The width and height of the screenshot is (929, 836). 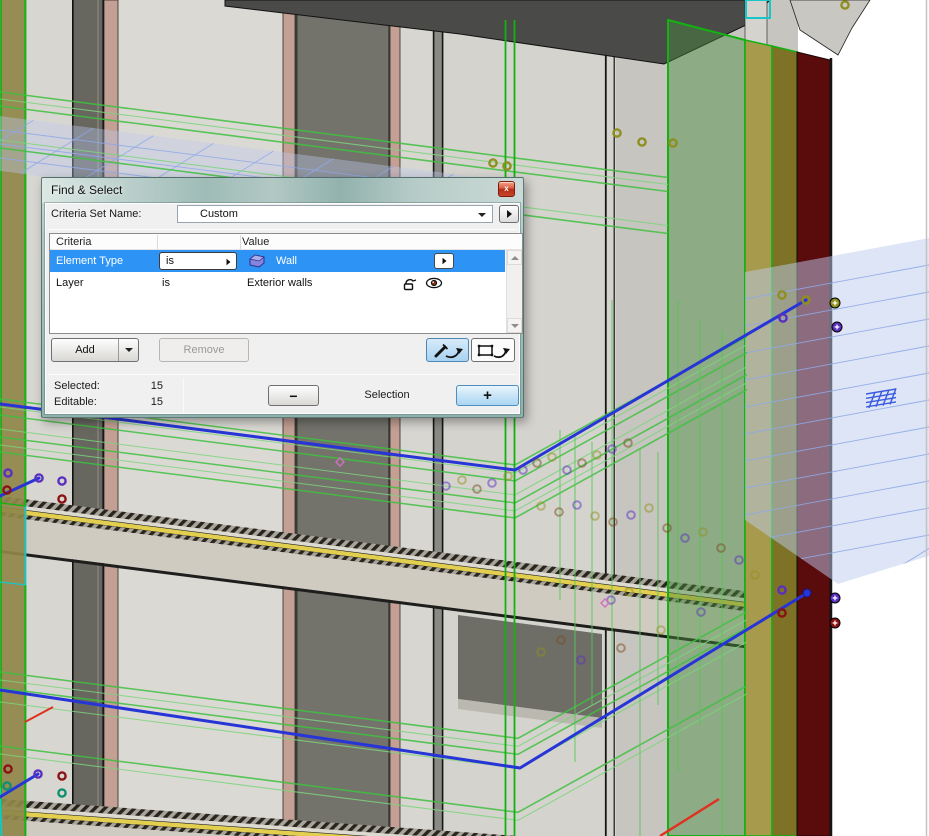 I want to click on value-cell: Exterior walls, so click(x=280, y=283).